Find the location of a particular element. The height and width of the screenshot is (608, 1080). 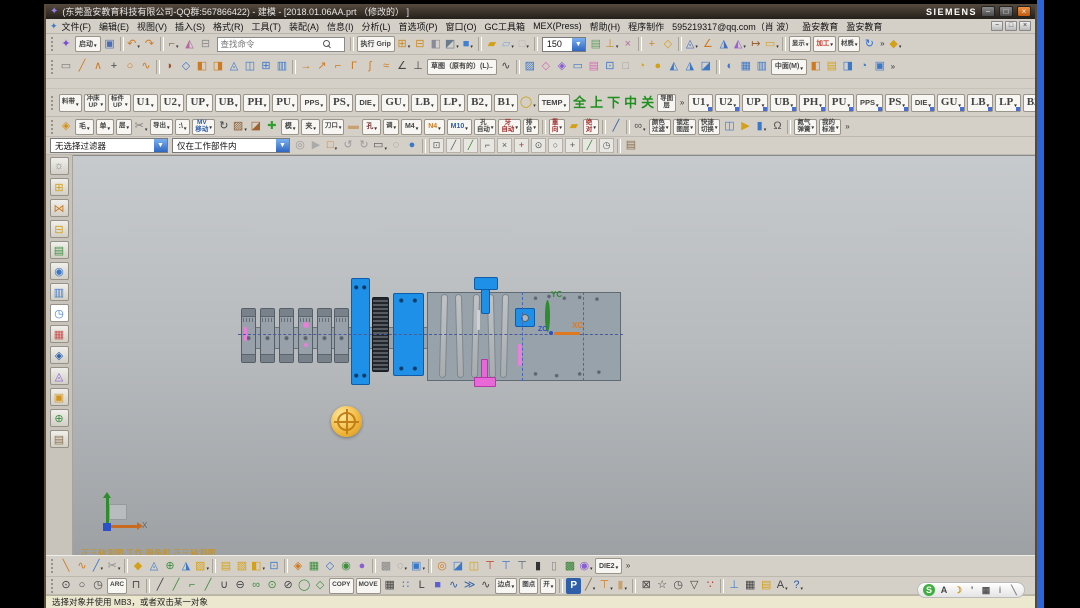

replace-face-icon: ◮ is located at coordinates (186, 566).